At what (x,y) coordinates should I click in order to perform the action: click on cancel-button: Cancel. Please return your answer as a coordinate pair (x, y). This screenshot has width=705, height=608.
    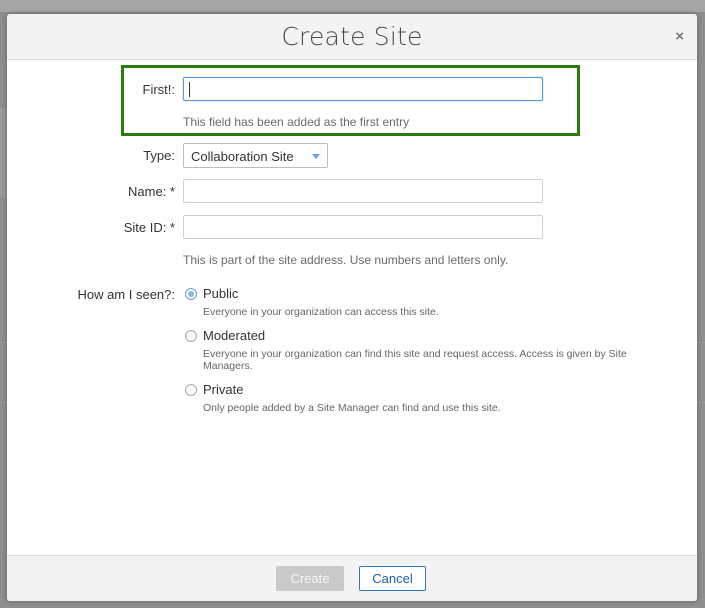
    Looking at the image, I should click on (392, 578).